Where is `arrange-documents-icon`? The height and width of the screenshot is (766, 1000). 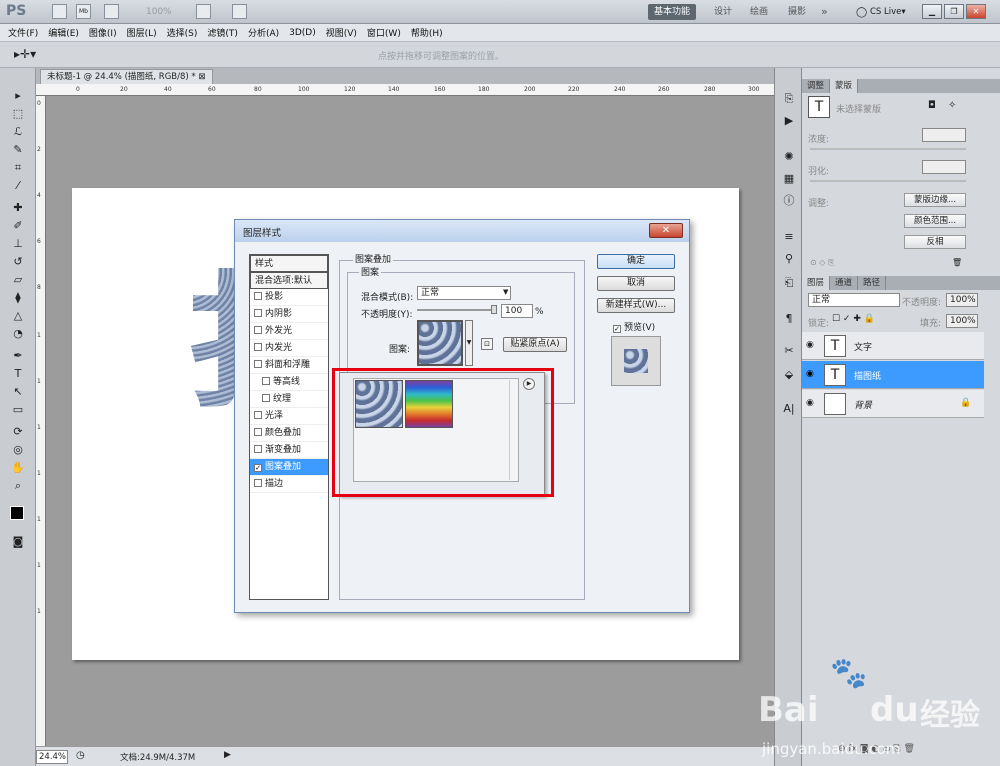 arrange-documents-icon is located at coordinates (203, 11).